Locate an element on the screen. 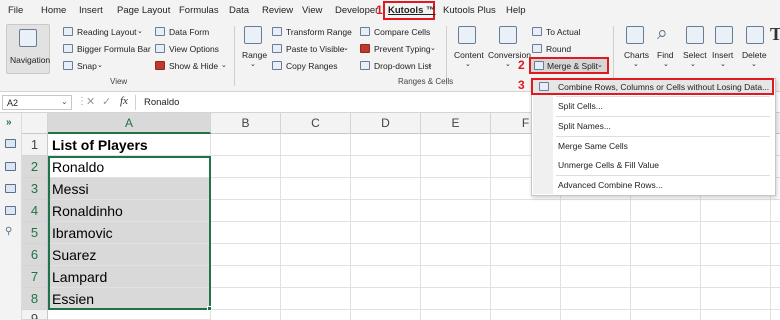  tab-home: Home is located at coordinates (53, 10).